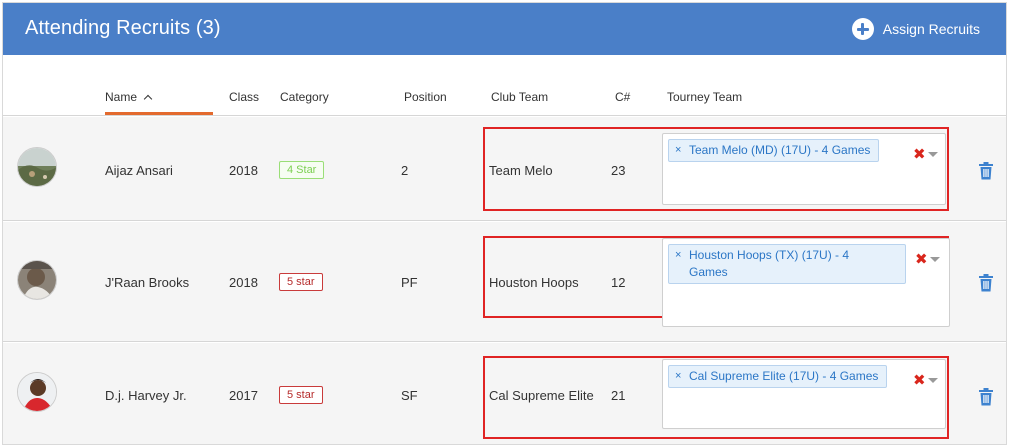 Image resolution: width=1009 pixels, height=445 pixels. What do you see at coordinates (409, 395) in the screenshot?
I see `recruit-position: SF` at bounding box center [409, 395].